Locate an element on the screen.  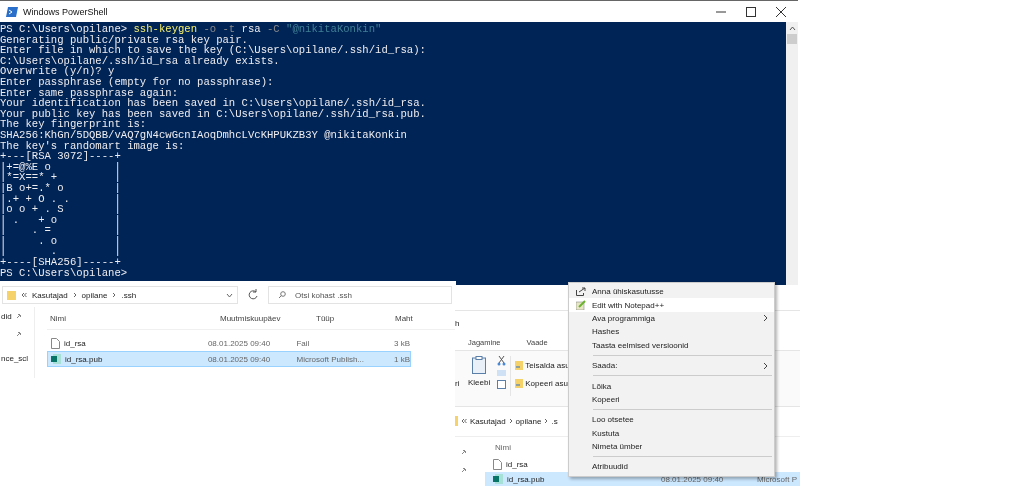
console-line: Overwrite (y/n)? y is located at coordinates (57, 71).